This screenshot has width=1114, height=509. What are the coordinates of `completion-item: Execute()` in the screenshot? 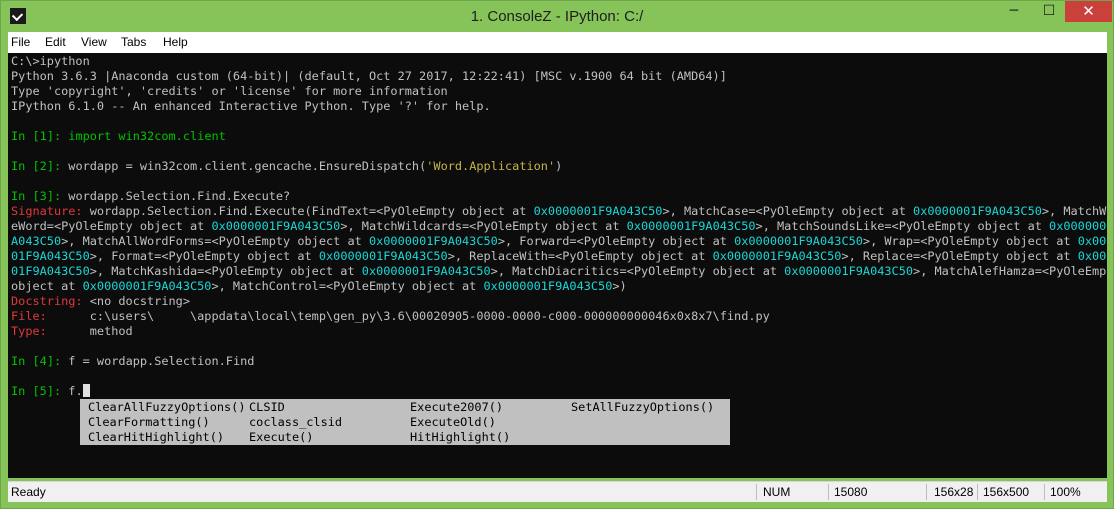 It's located at (281, 437).